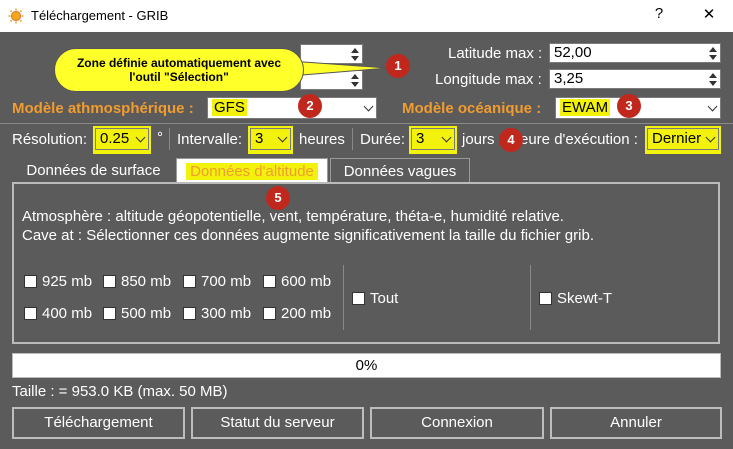 This screenshot has width=733, height=449. Describe the element at coordinates (160, 137) in the screenshot. I see `resolution-unit: °` at that location.